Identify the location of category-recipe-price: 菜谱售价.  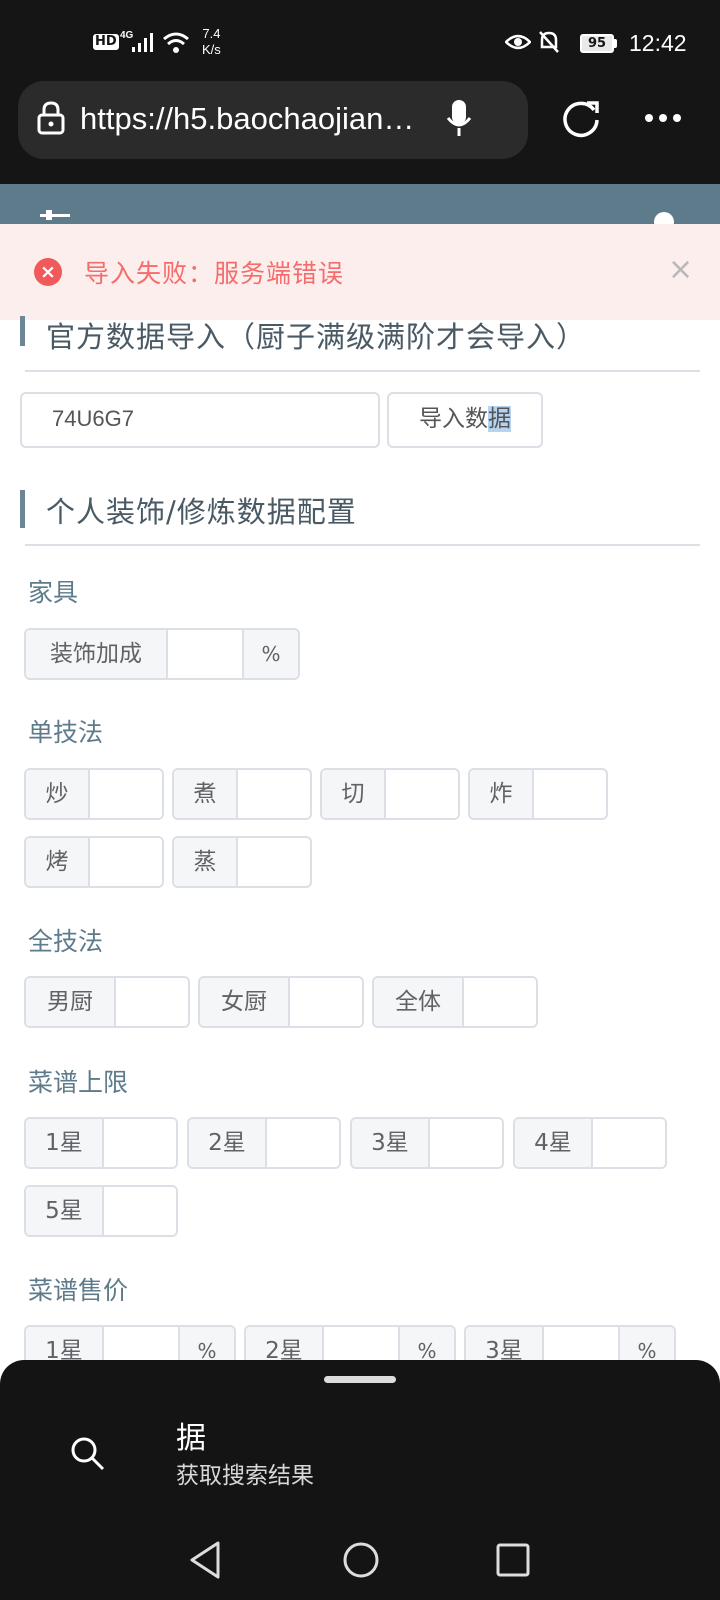
(78, 1290).